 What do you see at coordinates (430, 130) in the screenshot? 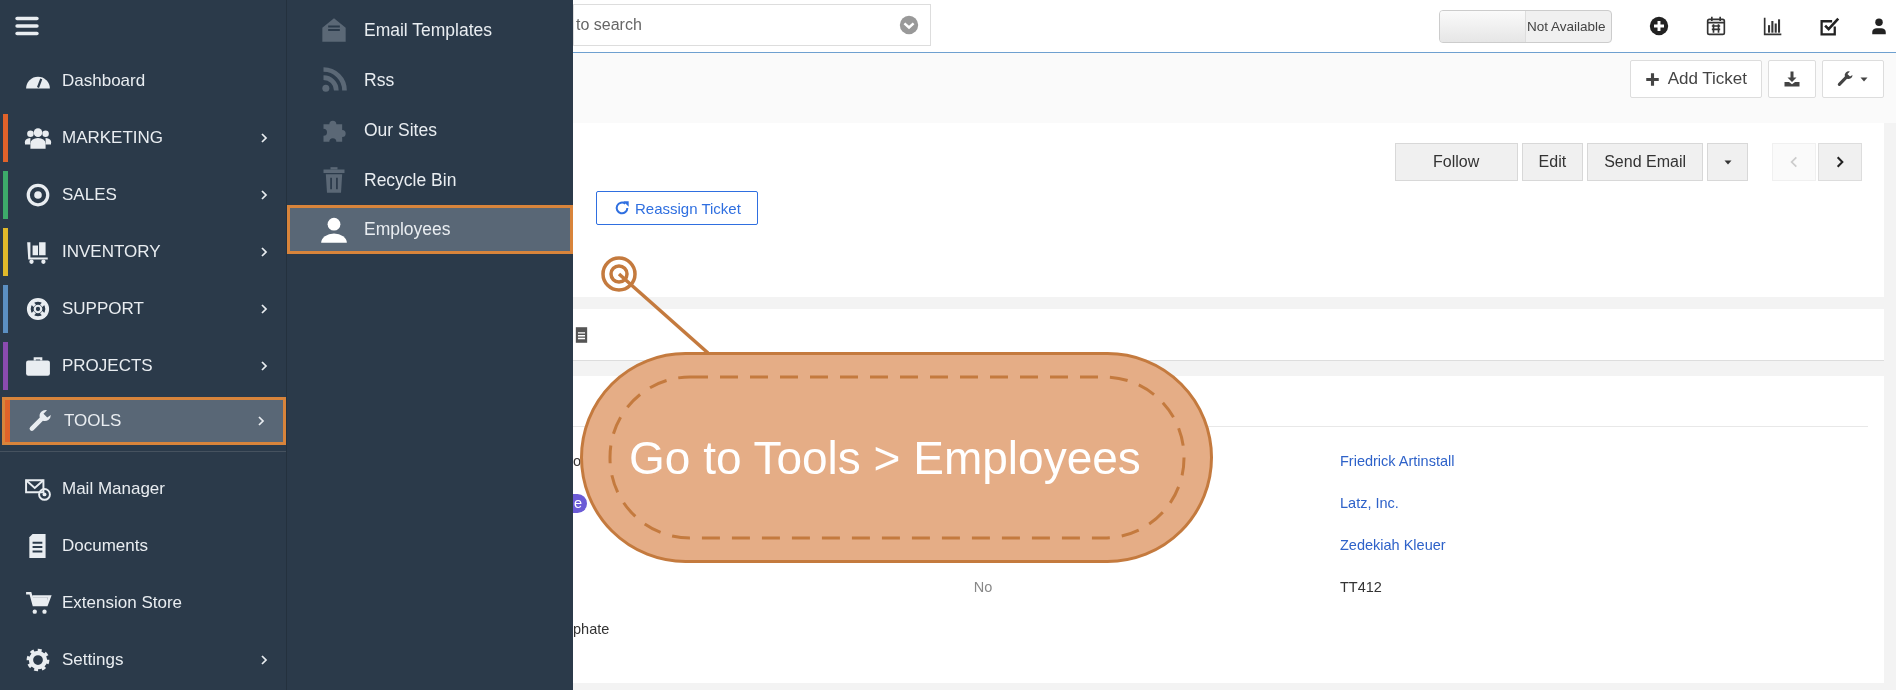
I see `submenu-item: Our Sites` at bounding box center [430, 130].